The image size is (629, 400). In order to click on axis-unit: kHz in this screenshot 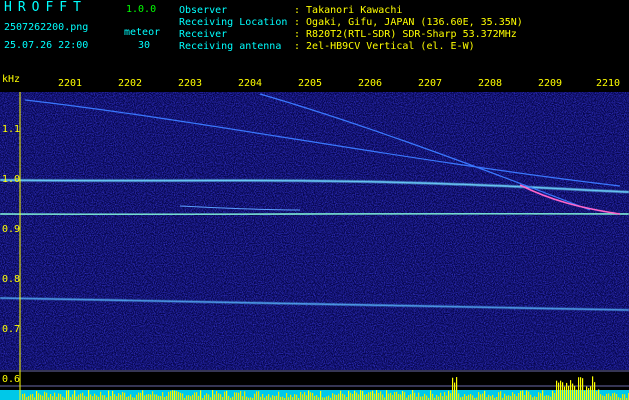, I will do `click(11, 79)`.